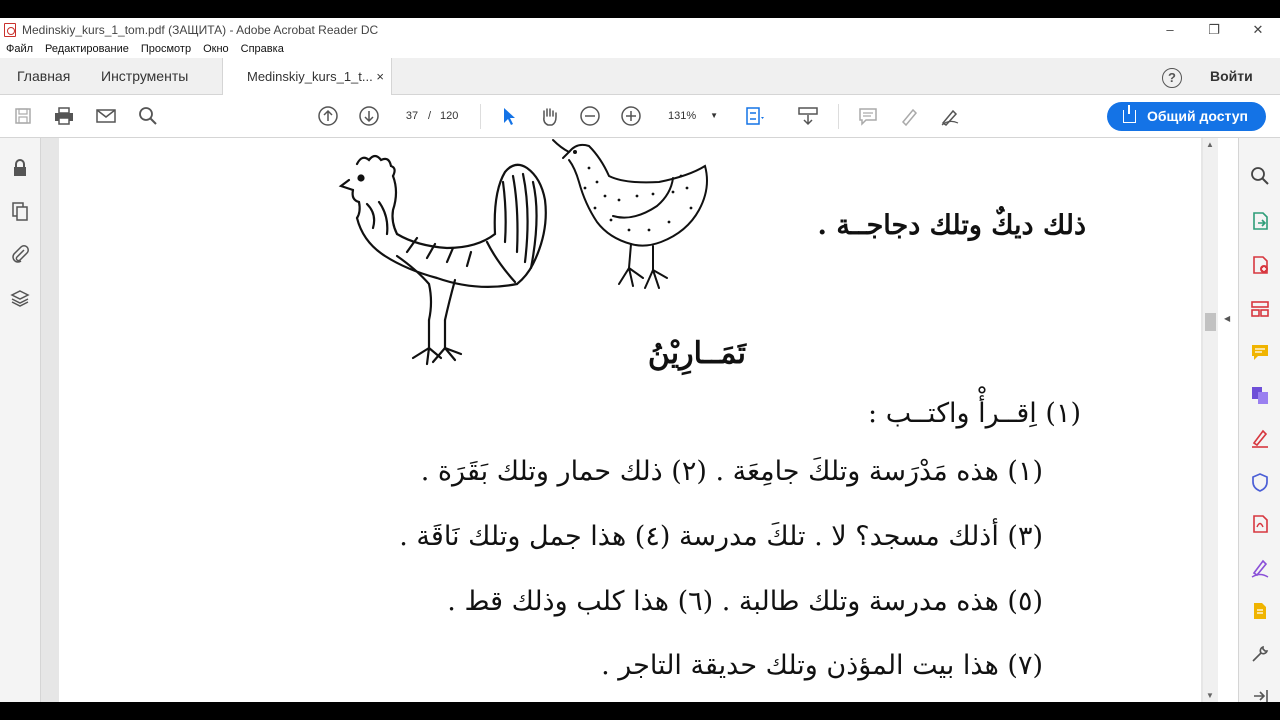 This screenshot has width=1280, height=720. Describe the element at coordinates (1260, 265) in the screenshot. I see `create-pdf-icon` at that location.